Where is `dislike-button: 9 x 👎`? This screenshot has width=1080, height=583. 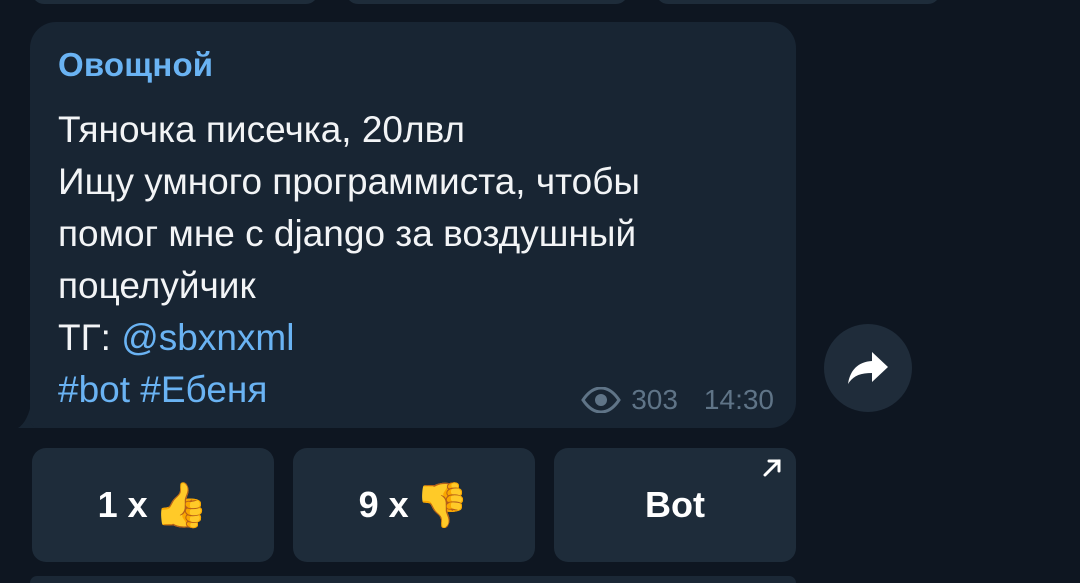 dislike-button: 9 x 👎 is located at coordinates (414, 505).